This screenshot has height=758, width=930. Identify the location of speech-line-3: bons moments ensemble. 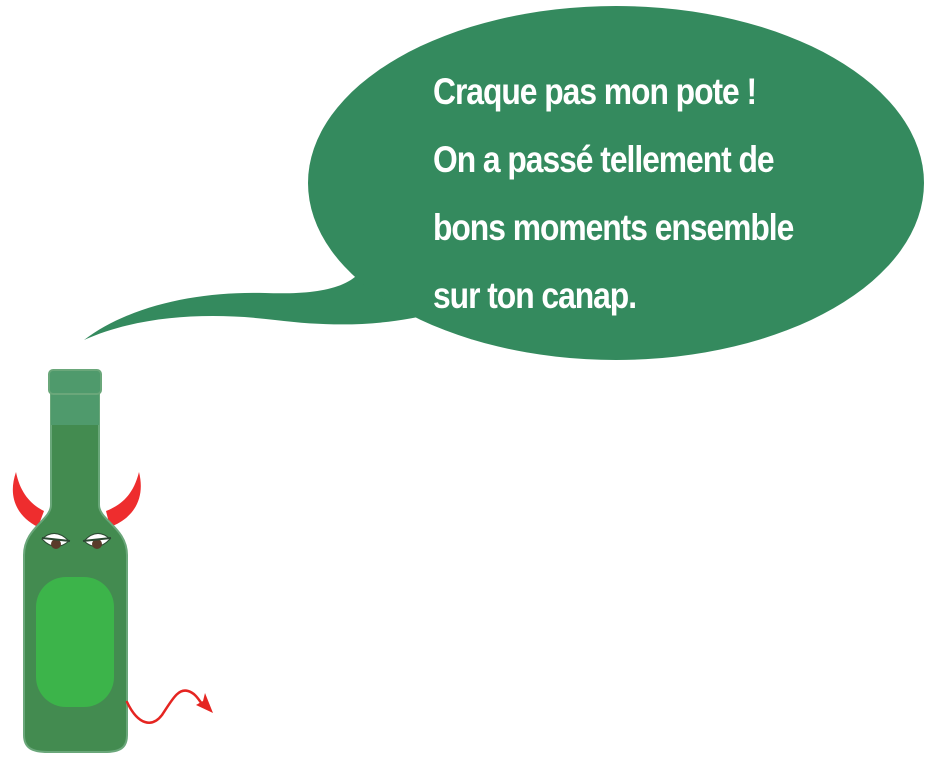
(613, 227).